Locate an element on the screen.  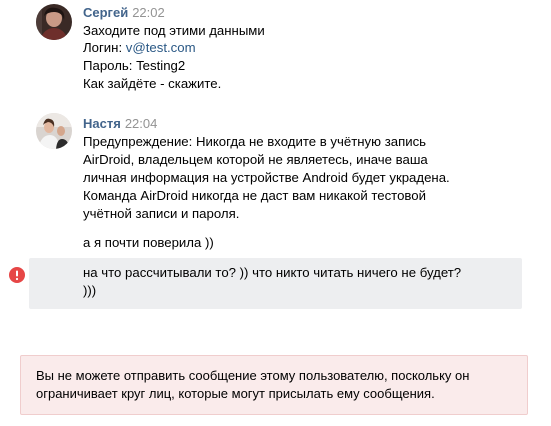
message-text-line: а я почти поверила )) is located at coordinates (148, 242).